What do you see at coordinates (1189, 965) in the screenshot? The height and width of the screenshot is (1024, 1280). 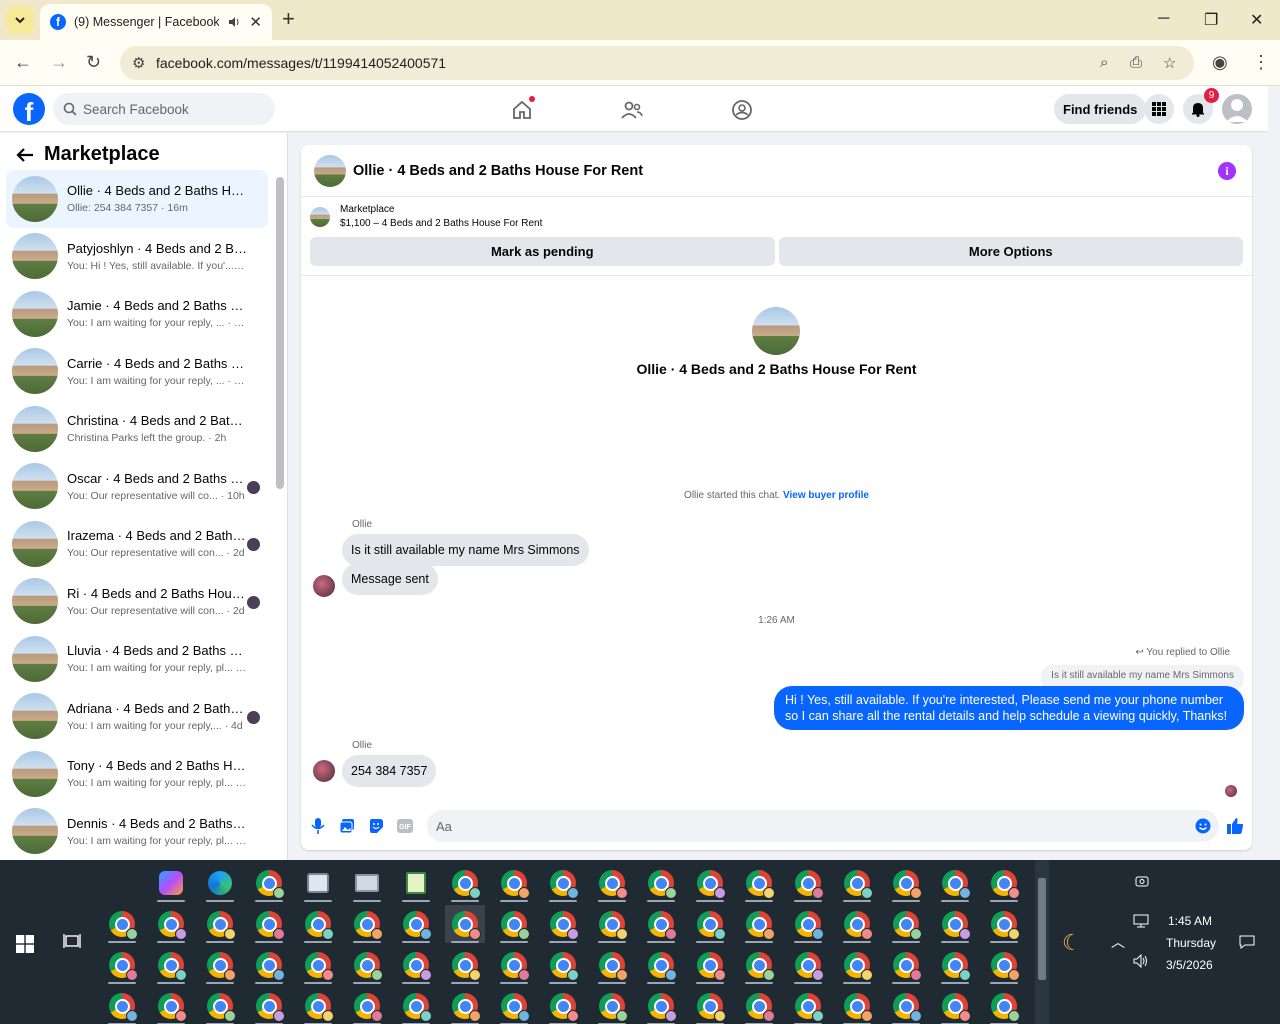 I see `clock-date: 3/5/2026` at bounding box center [1189, 965].